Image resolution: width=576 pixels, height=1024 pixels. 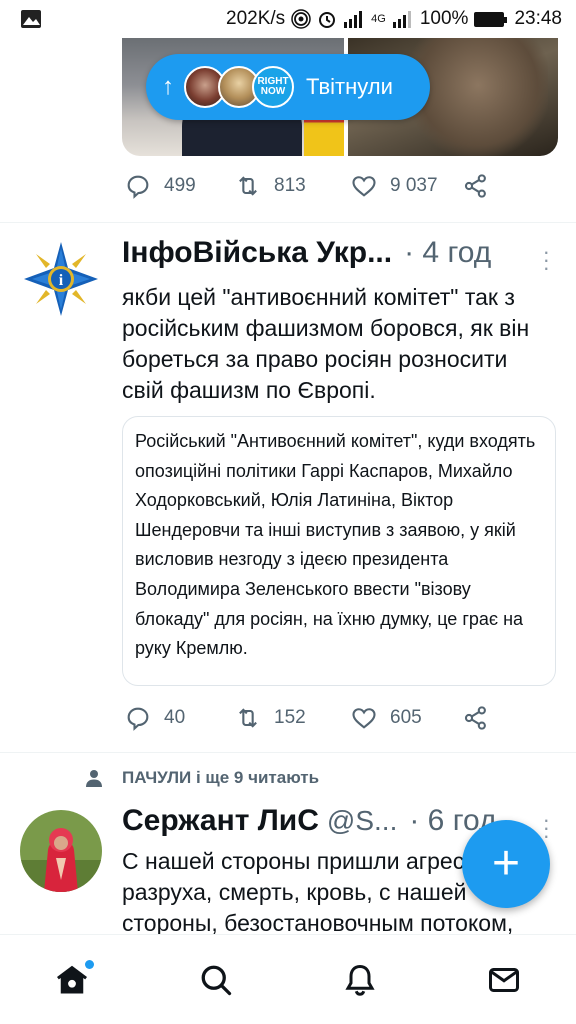 I want to click on arrow-up-icon: ↑, so click(x=168, y=86).